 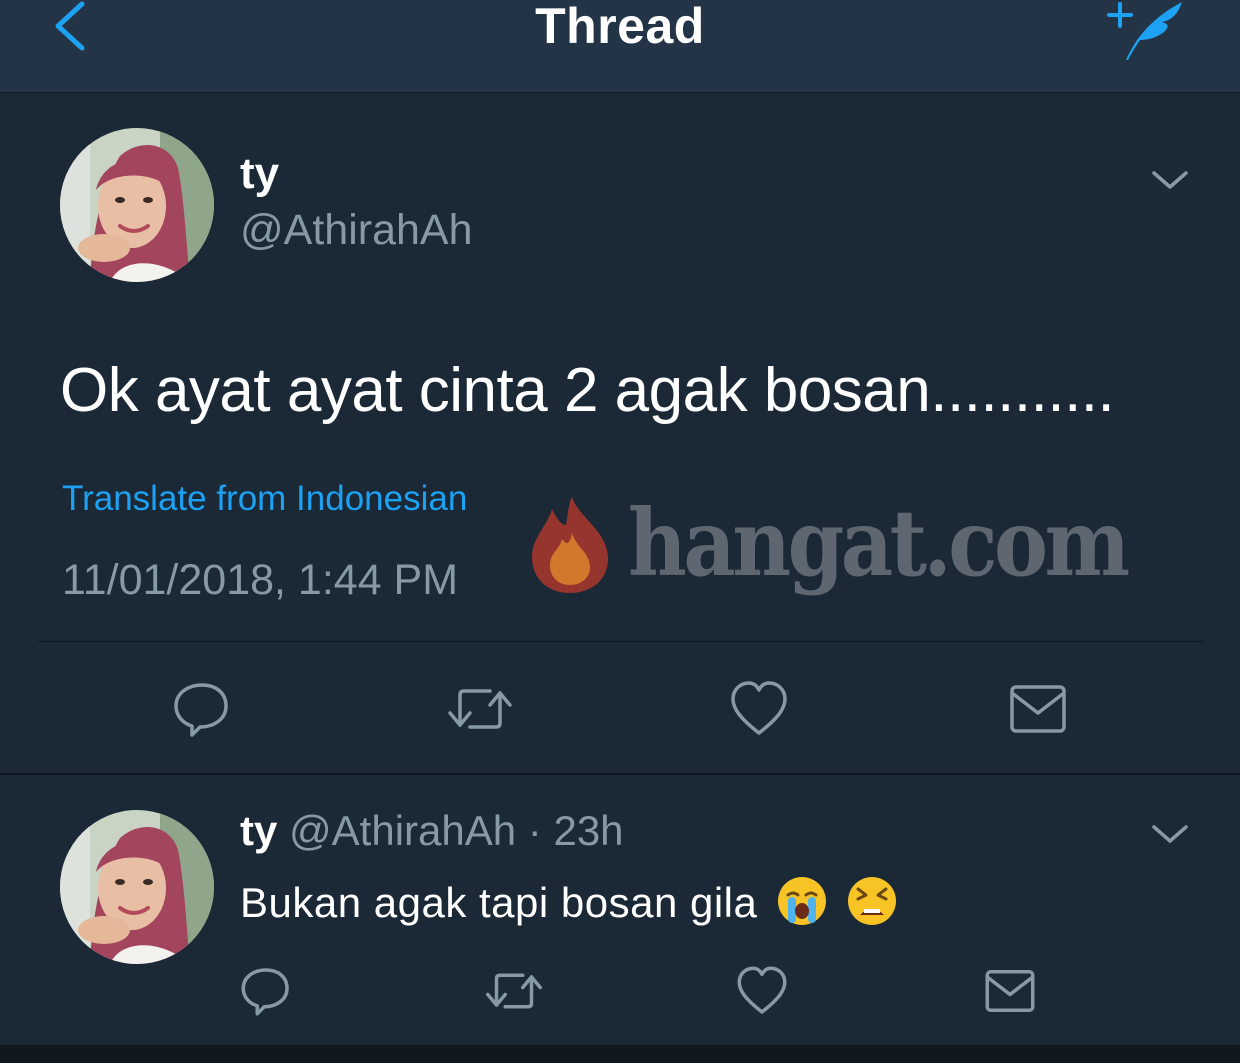 I want to click on flame-logo-icon, so click(x=570, y=545).